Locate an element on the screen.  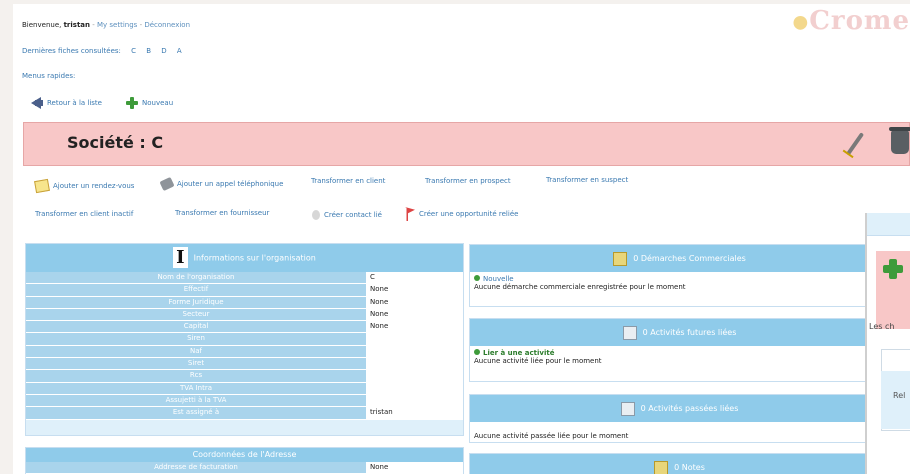
title-bar: Société : C is located at coordinates (466, 144).